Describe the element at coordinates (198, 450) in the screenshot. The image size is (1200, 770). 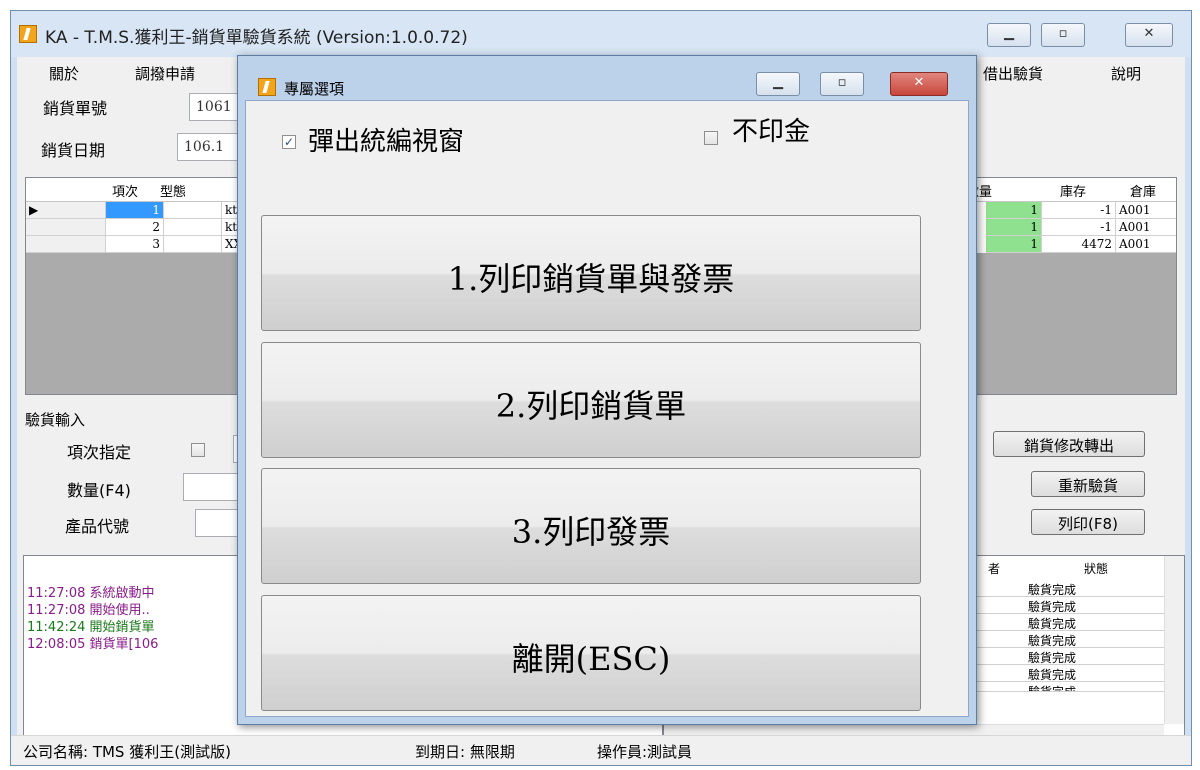
I see `item-assign-checkbox` at that location.